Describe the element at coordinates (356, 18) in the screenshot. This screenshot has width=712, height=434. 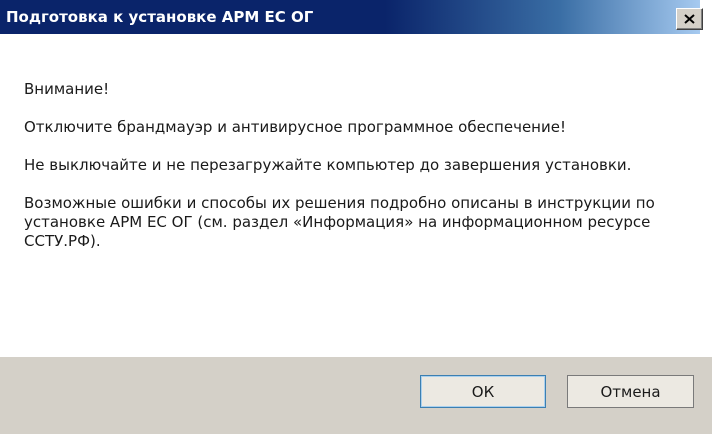
I see `title-bar: Подготовка к установке АРМ ЕС ОГ` at that location.